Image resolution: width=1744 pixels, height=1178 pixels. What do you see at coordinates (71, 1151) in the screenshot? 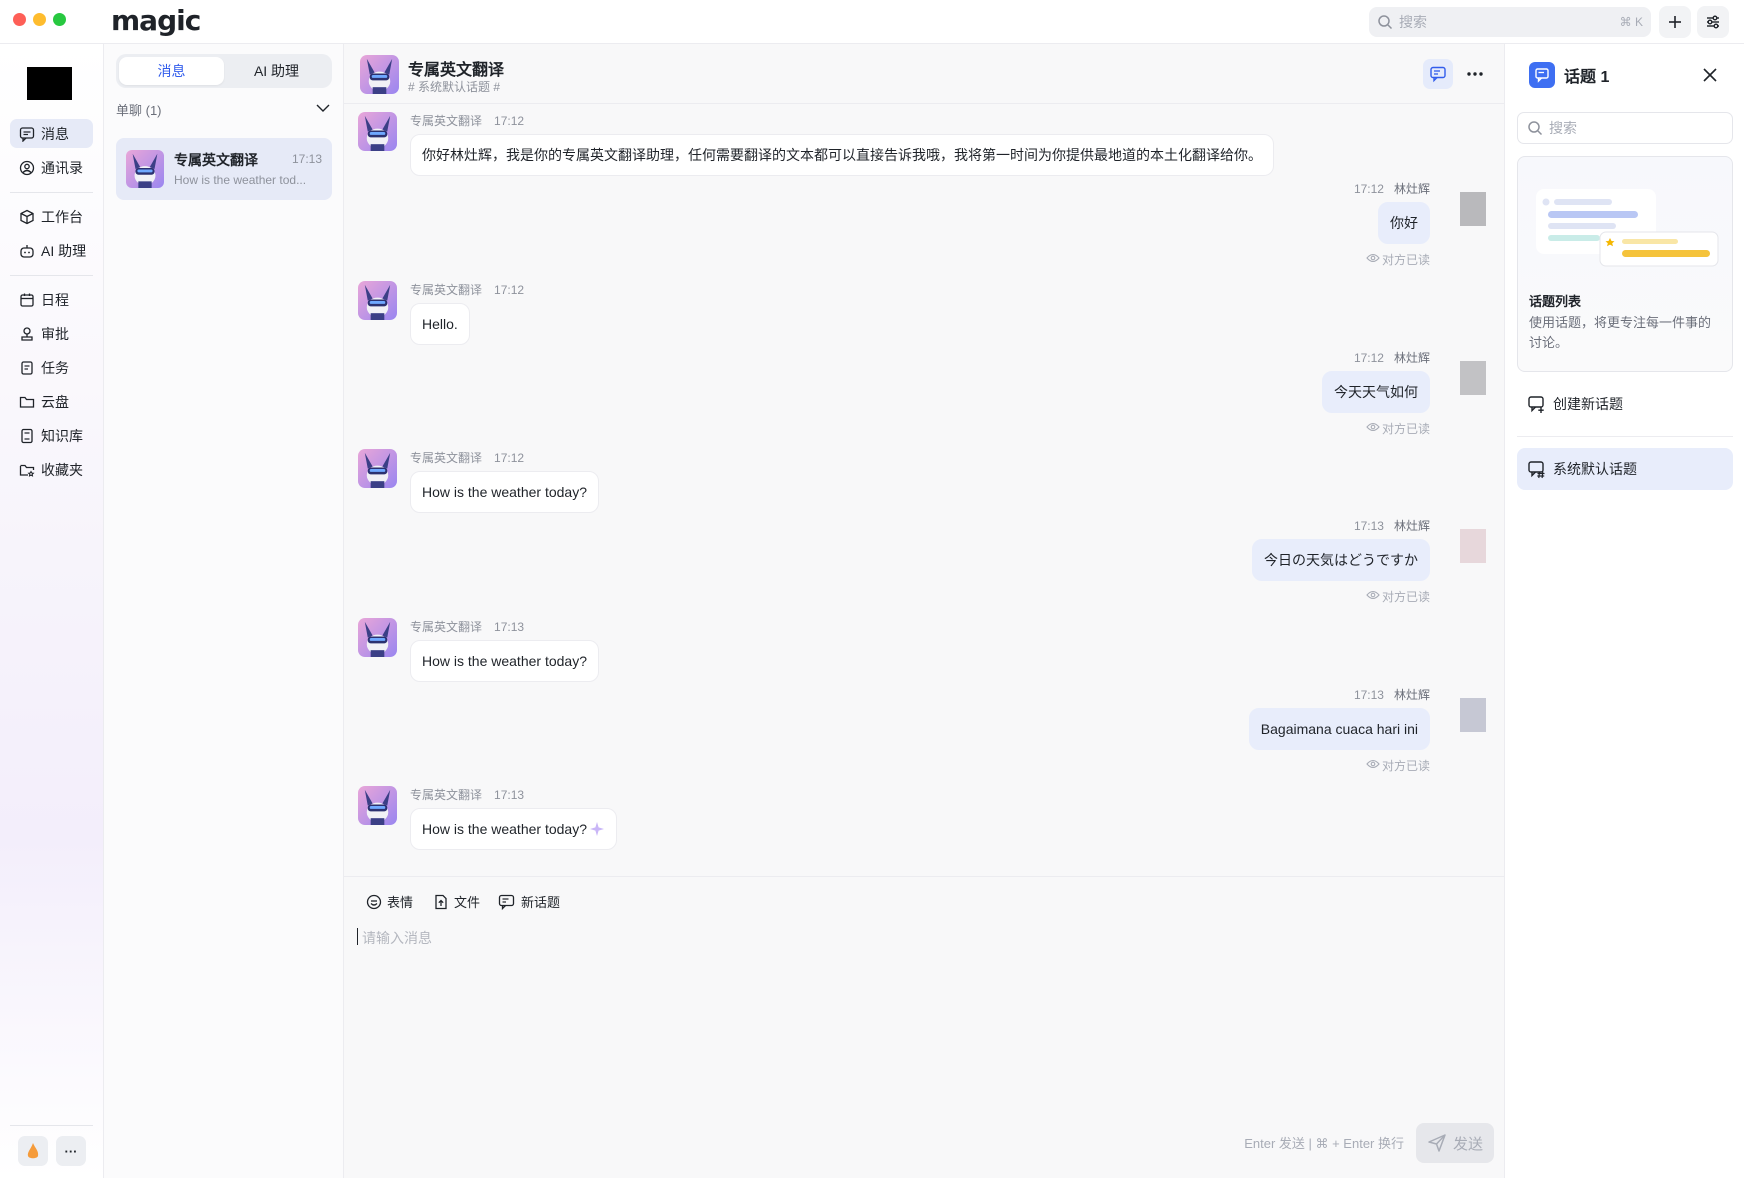
I see `more-button: ···` at bounding box center [71, 1151].